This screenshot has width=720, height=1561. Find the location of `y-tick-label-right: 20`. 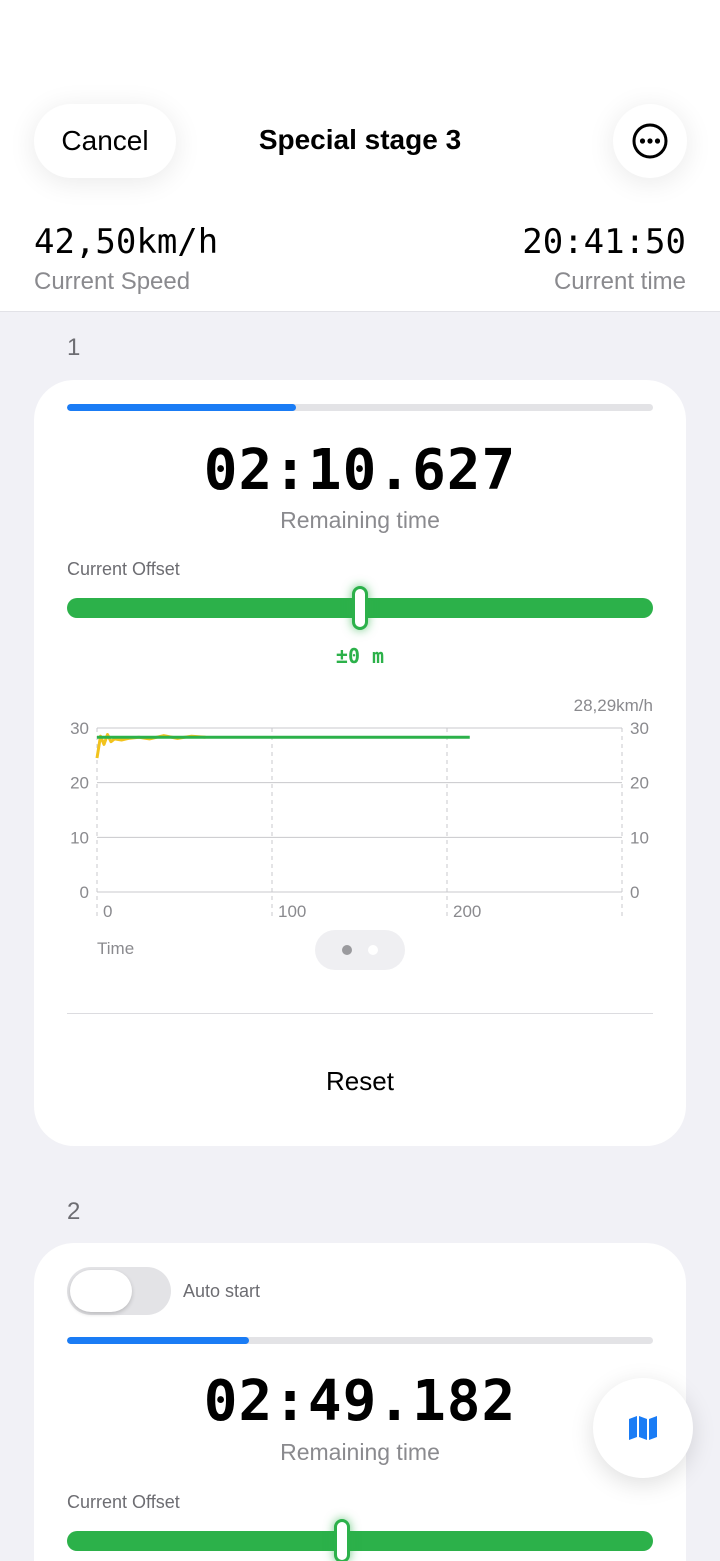

y-tick-label-right: 20 is located at coordinates (639, 783).